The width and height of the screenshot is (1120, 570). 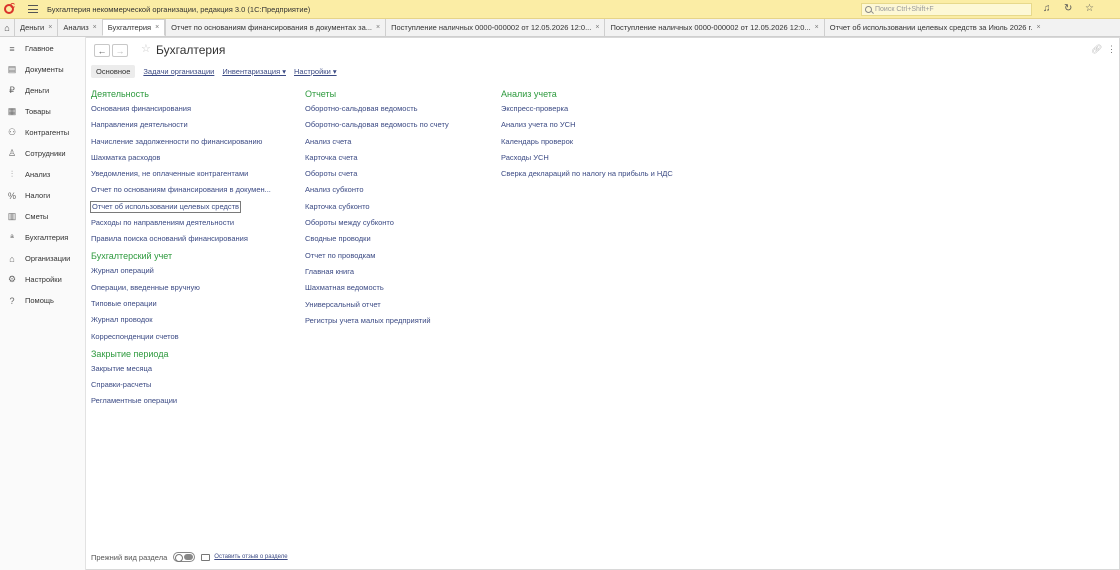 I want to click on sidebar-item-analysis: ⫶ Анализ, so click(x=42, y=174).